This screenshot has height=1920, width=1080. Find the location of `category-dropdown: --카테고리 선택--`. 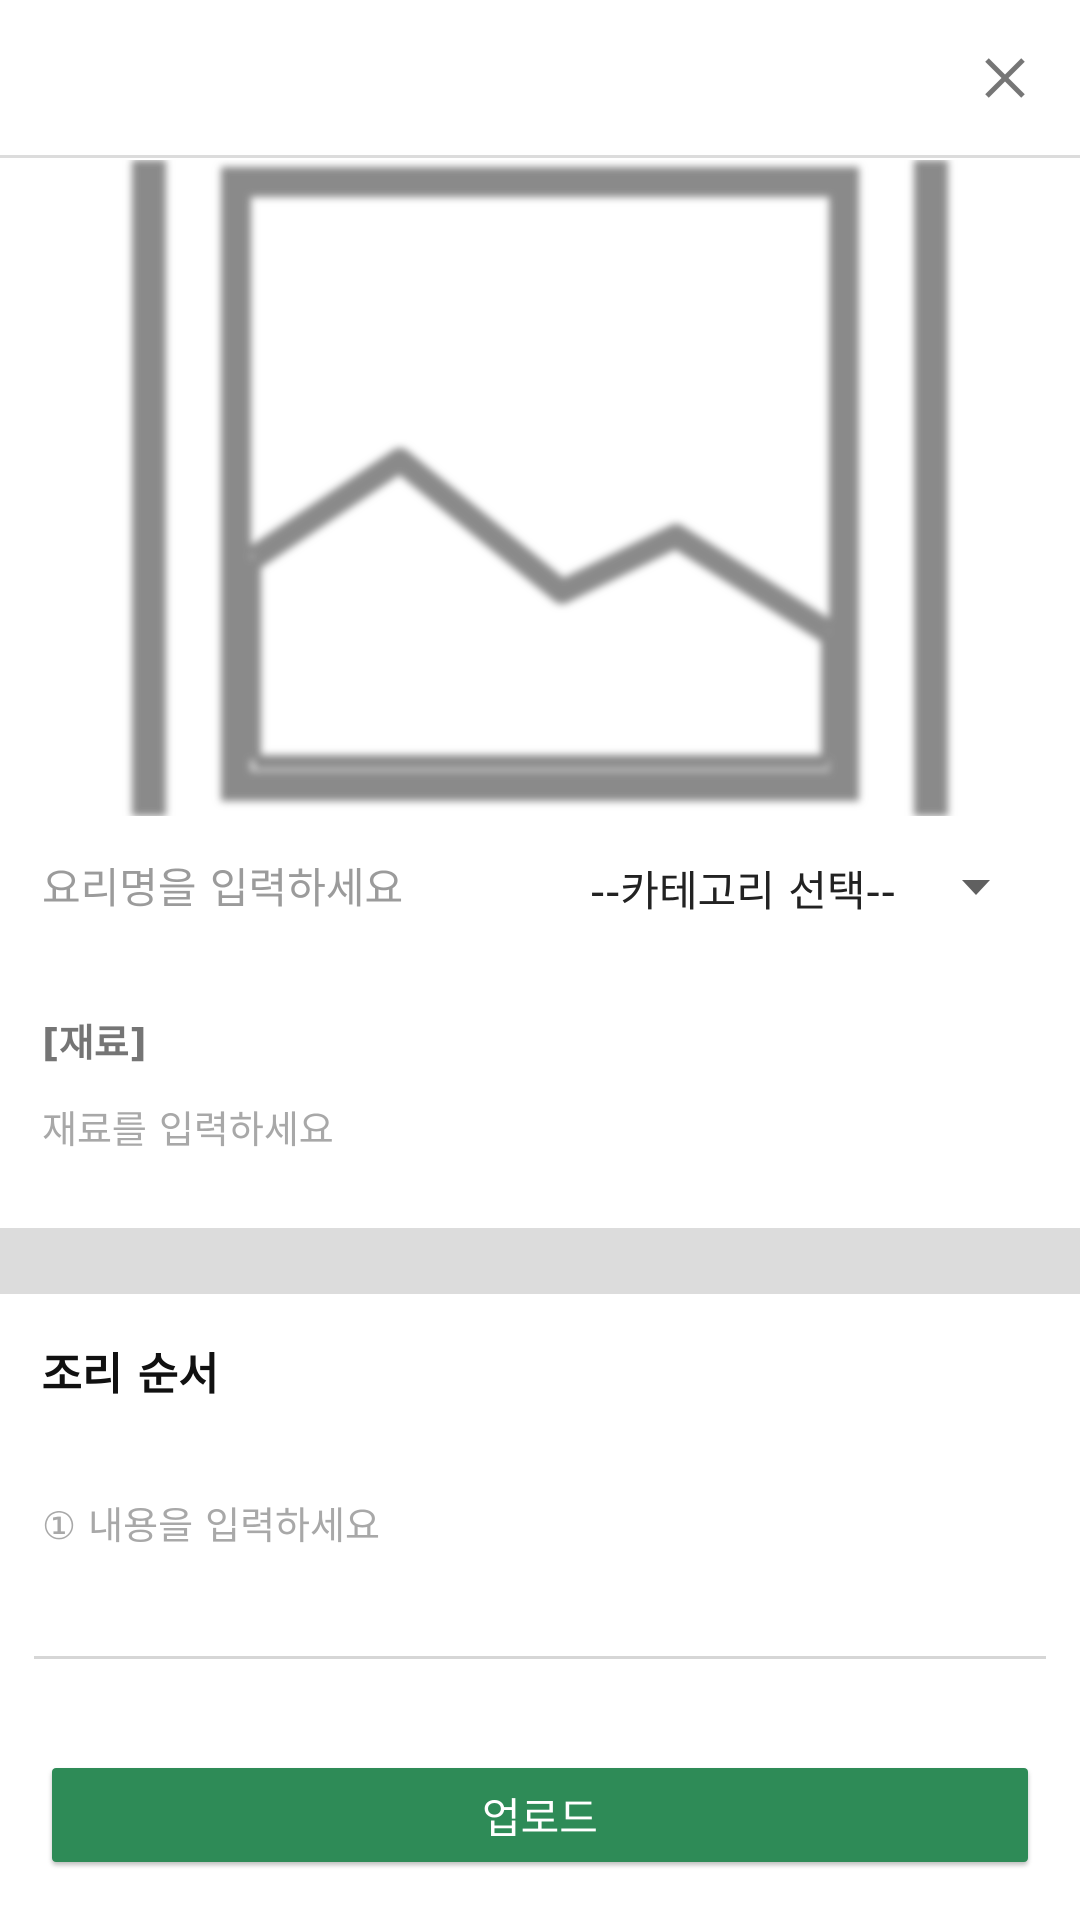

category-dropdown: --카테고리 선택-- is located at coordinates (800, 888).